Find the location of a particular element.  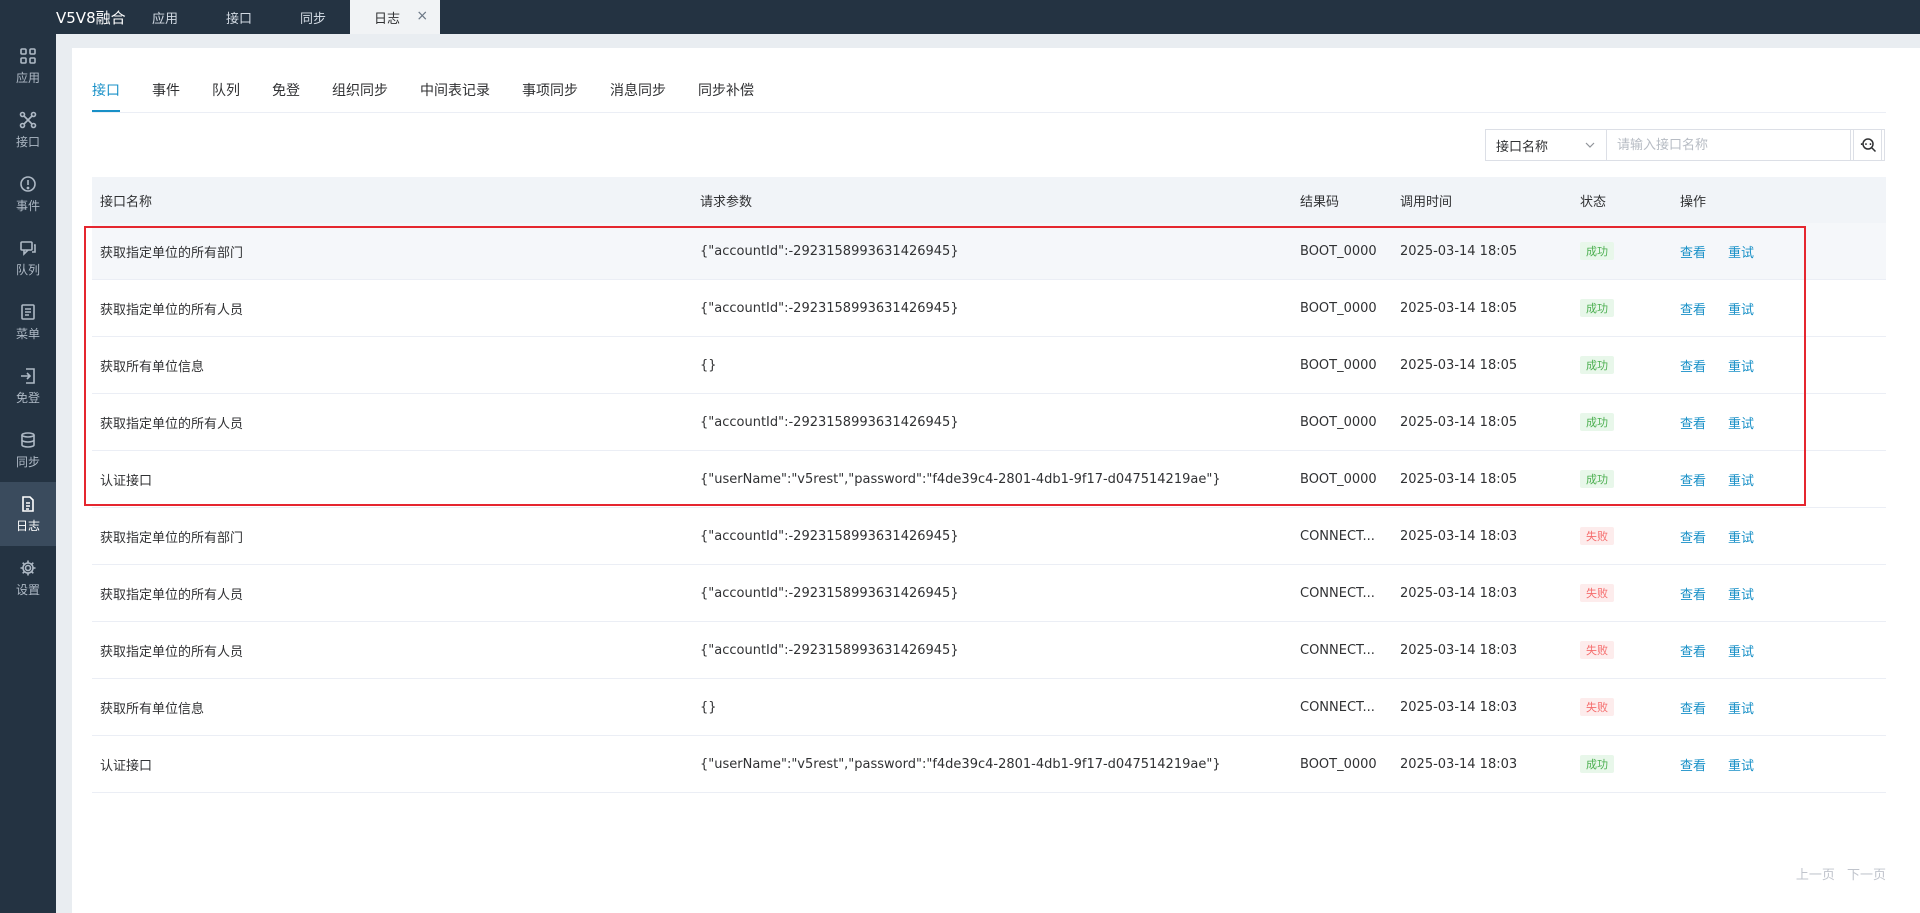

sidebar-item-menu: 菜单 is located at coordinates (28, 322).